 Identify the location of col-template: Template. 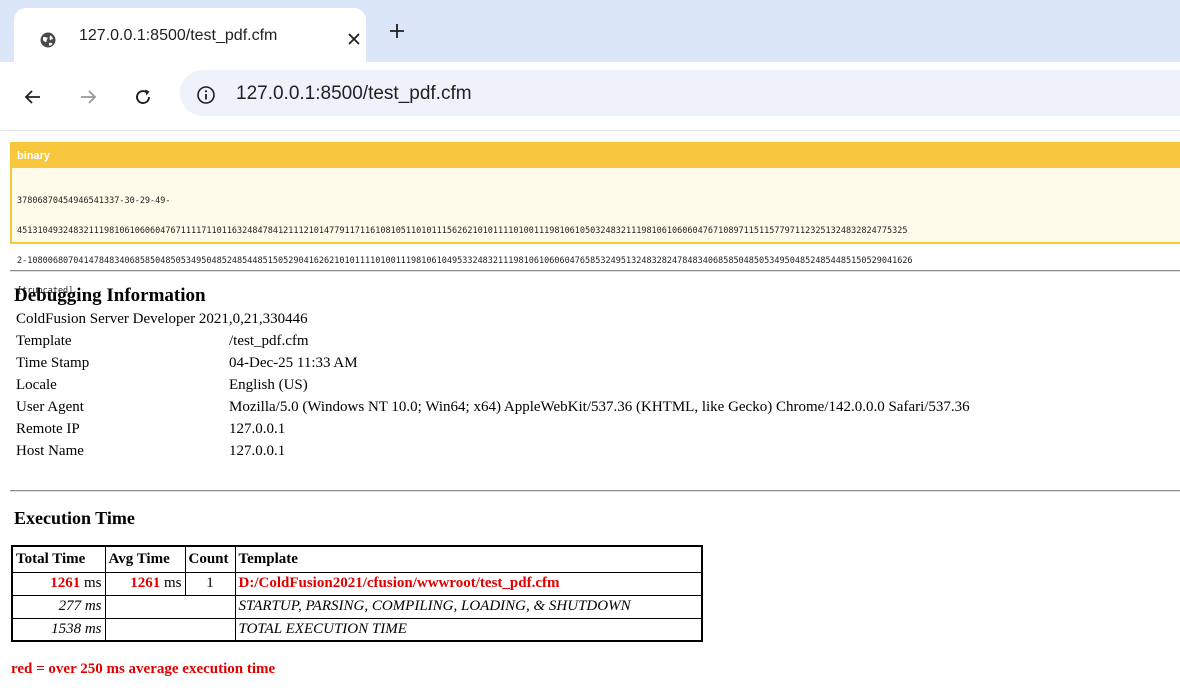
(468, 559).